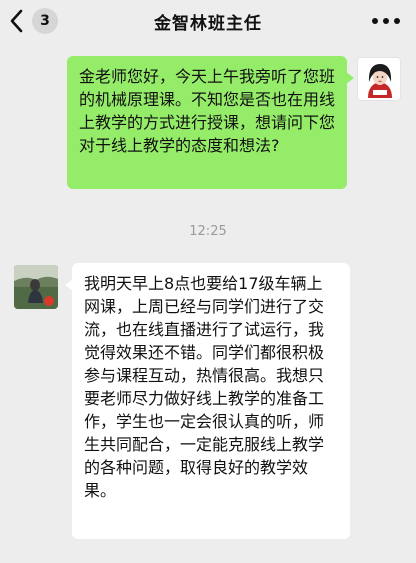 The image size is (416, 563). What do you see at coordinates (208, 231) in the screenshot?
I see `message-timestamp: 12:25` at bounding box center [208, 231].